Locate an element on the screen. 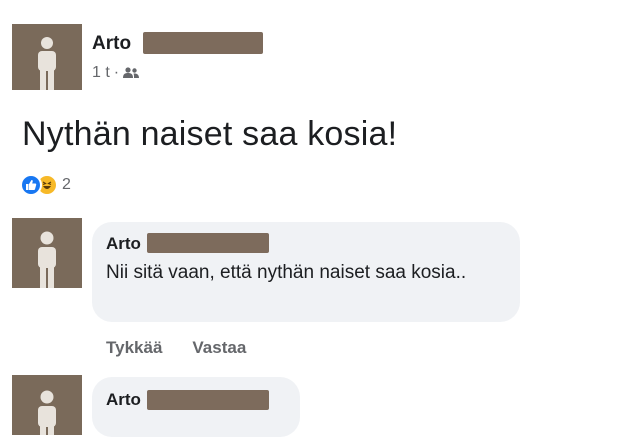 This screenshot has height=437, width=640. reaction-count: 2 is located at coordinates (66, 184).